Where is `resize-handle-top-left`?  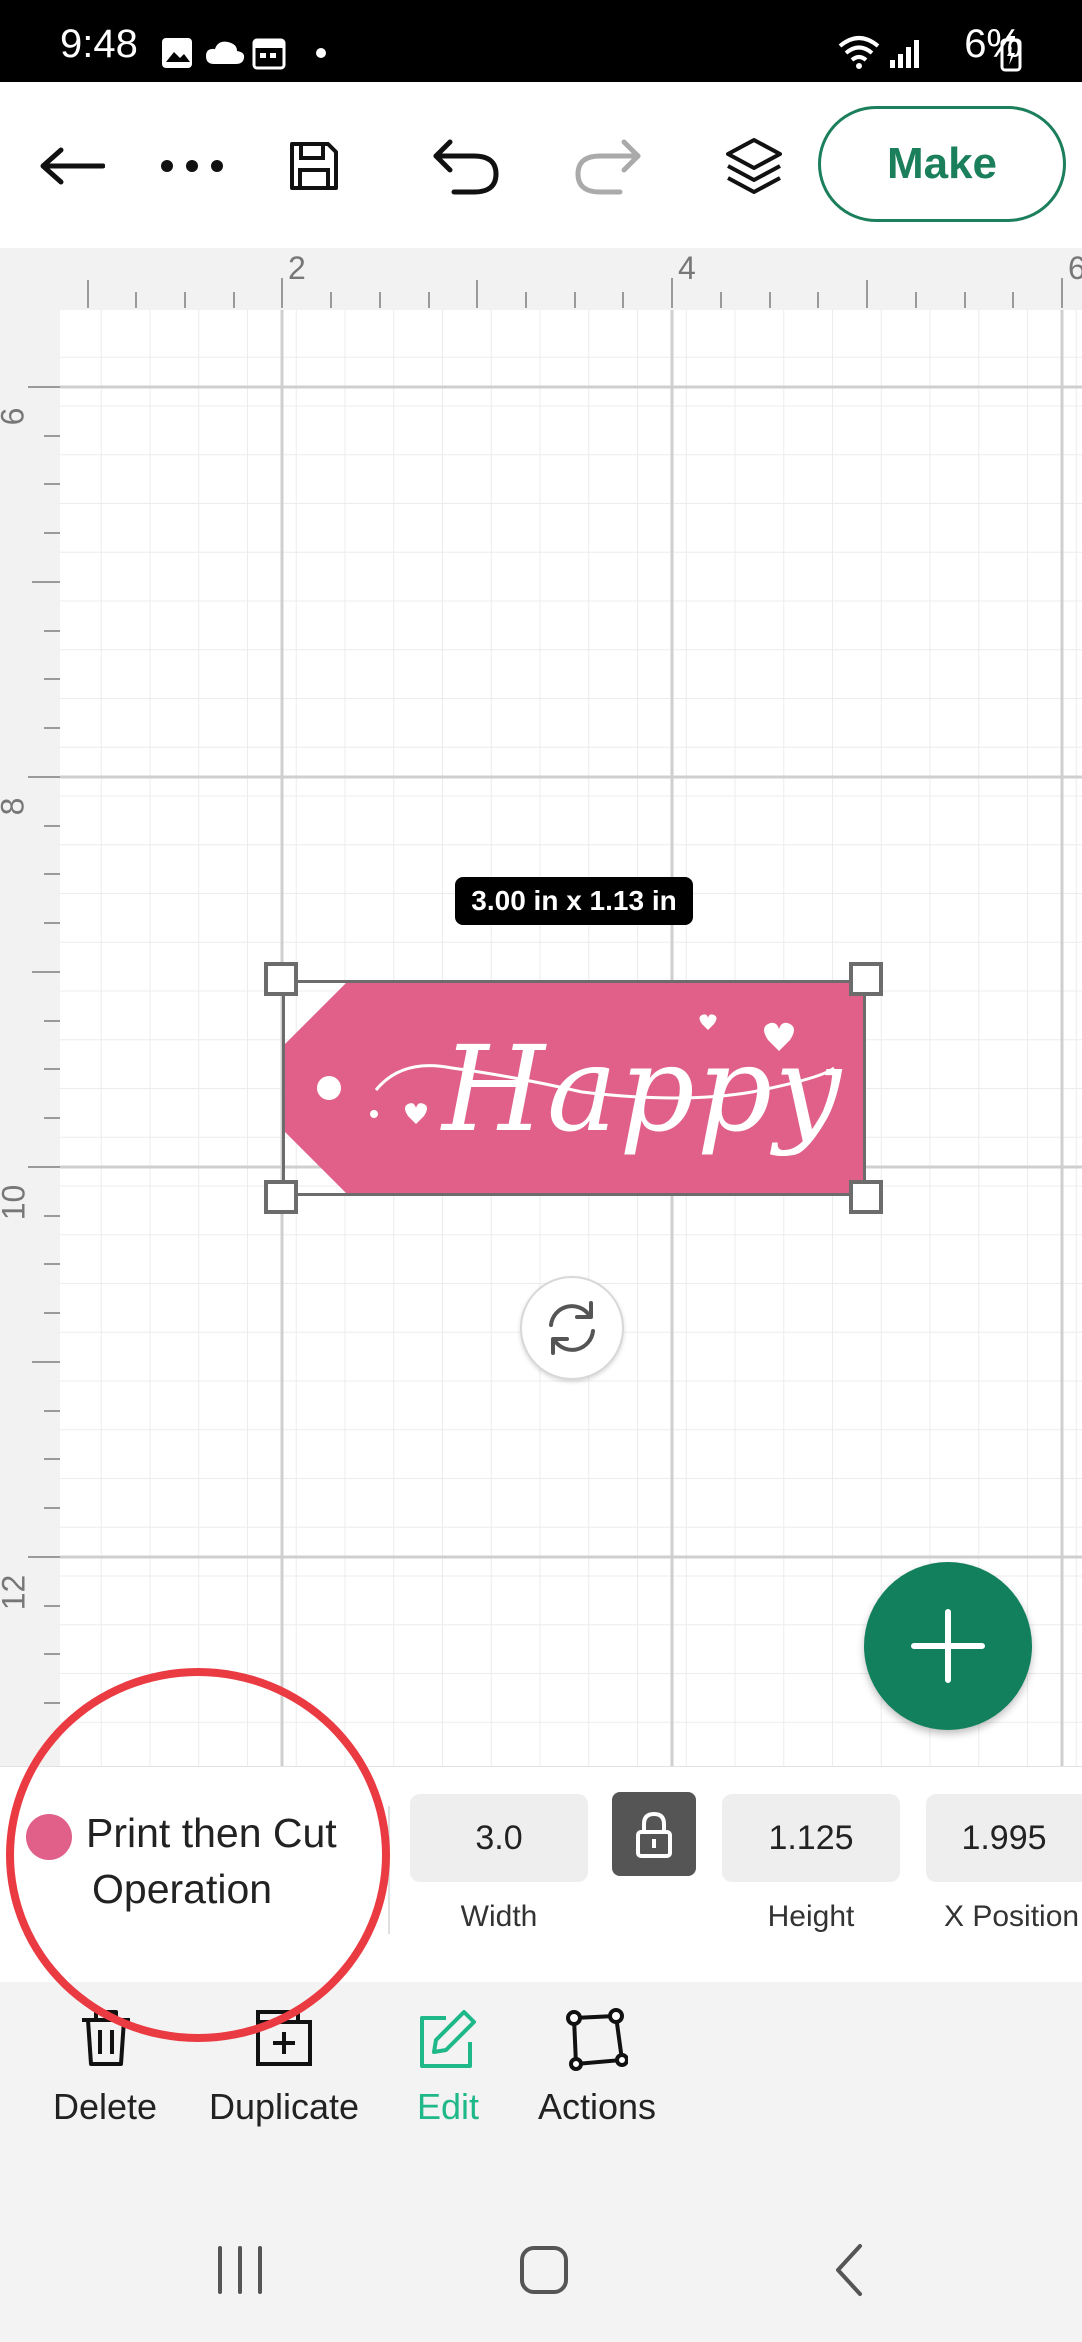
resize-handle-top-left is located at coordinates (281, 979).